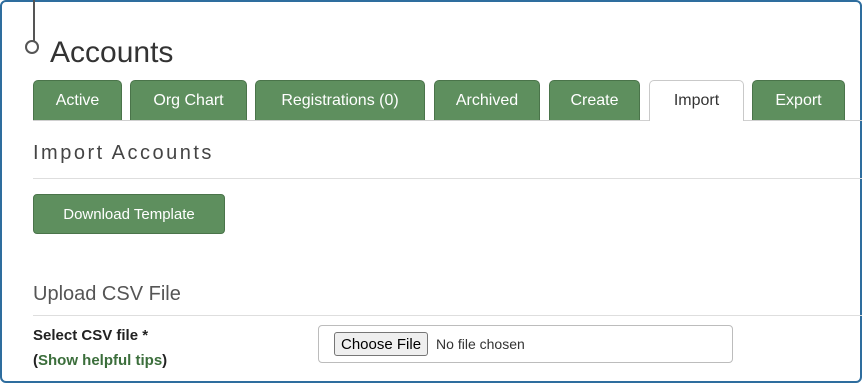 The image size is (862, 383). Describe the element at coordinates (447, 315) in the screenshot. I see `upload-divider` at that location.